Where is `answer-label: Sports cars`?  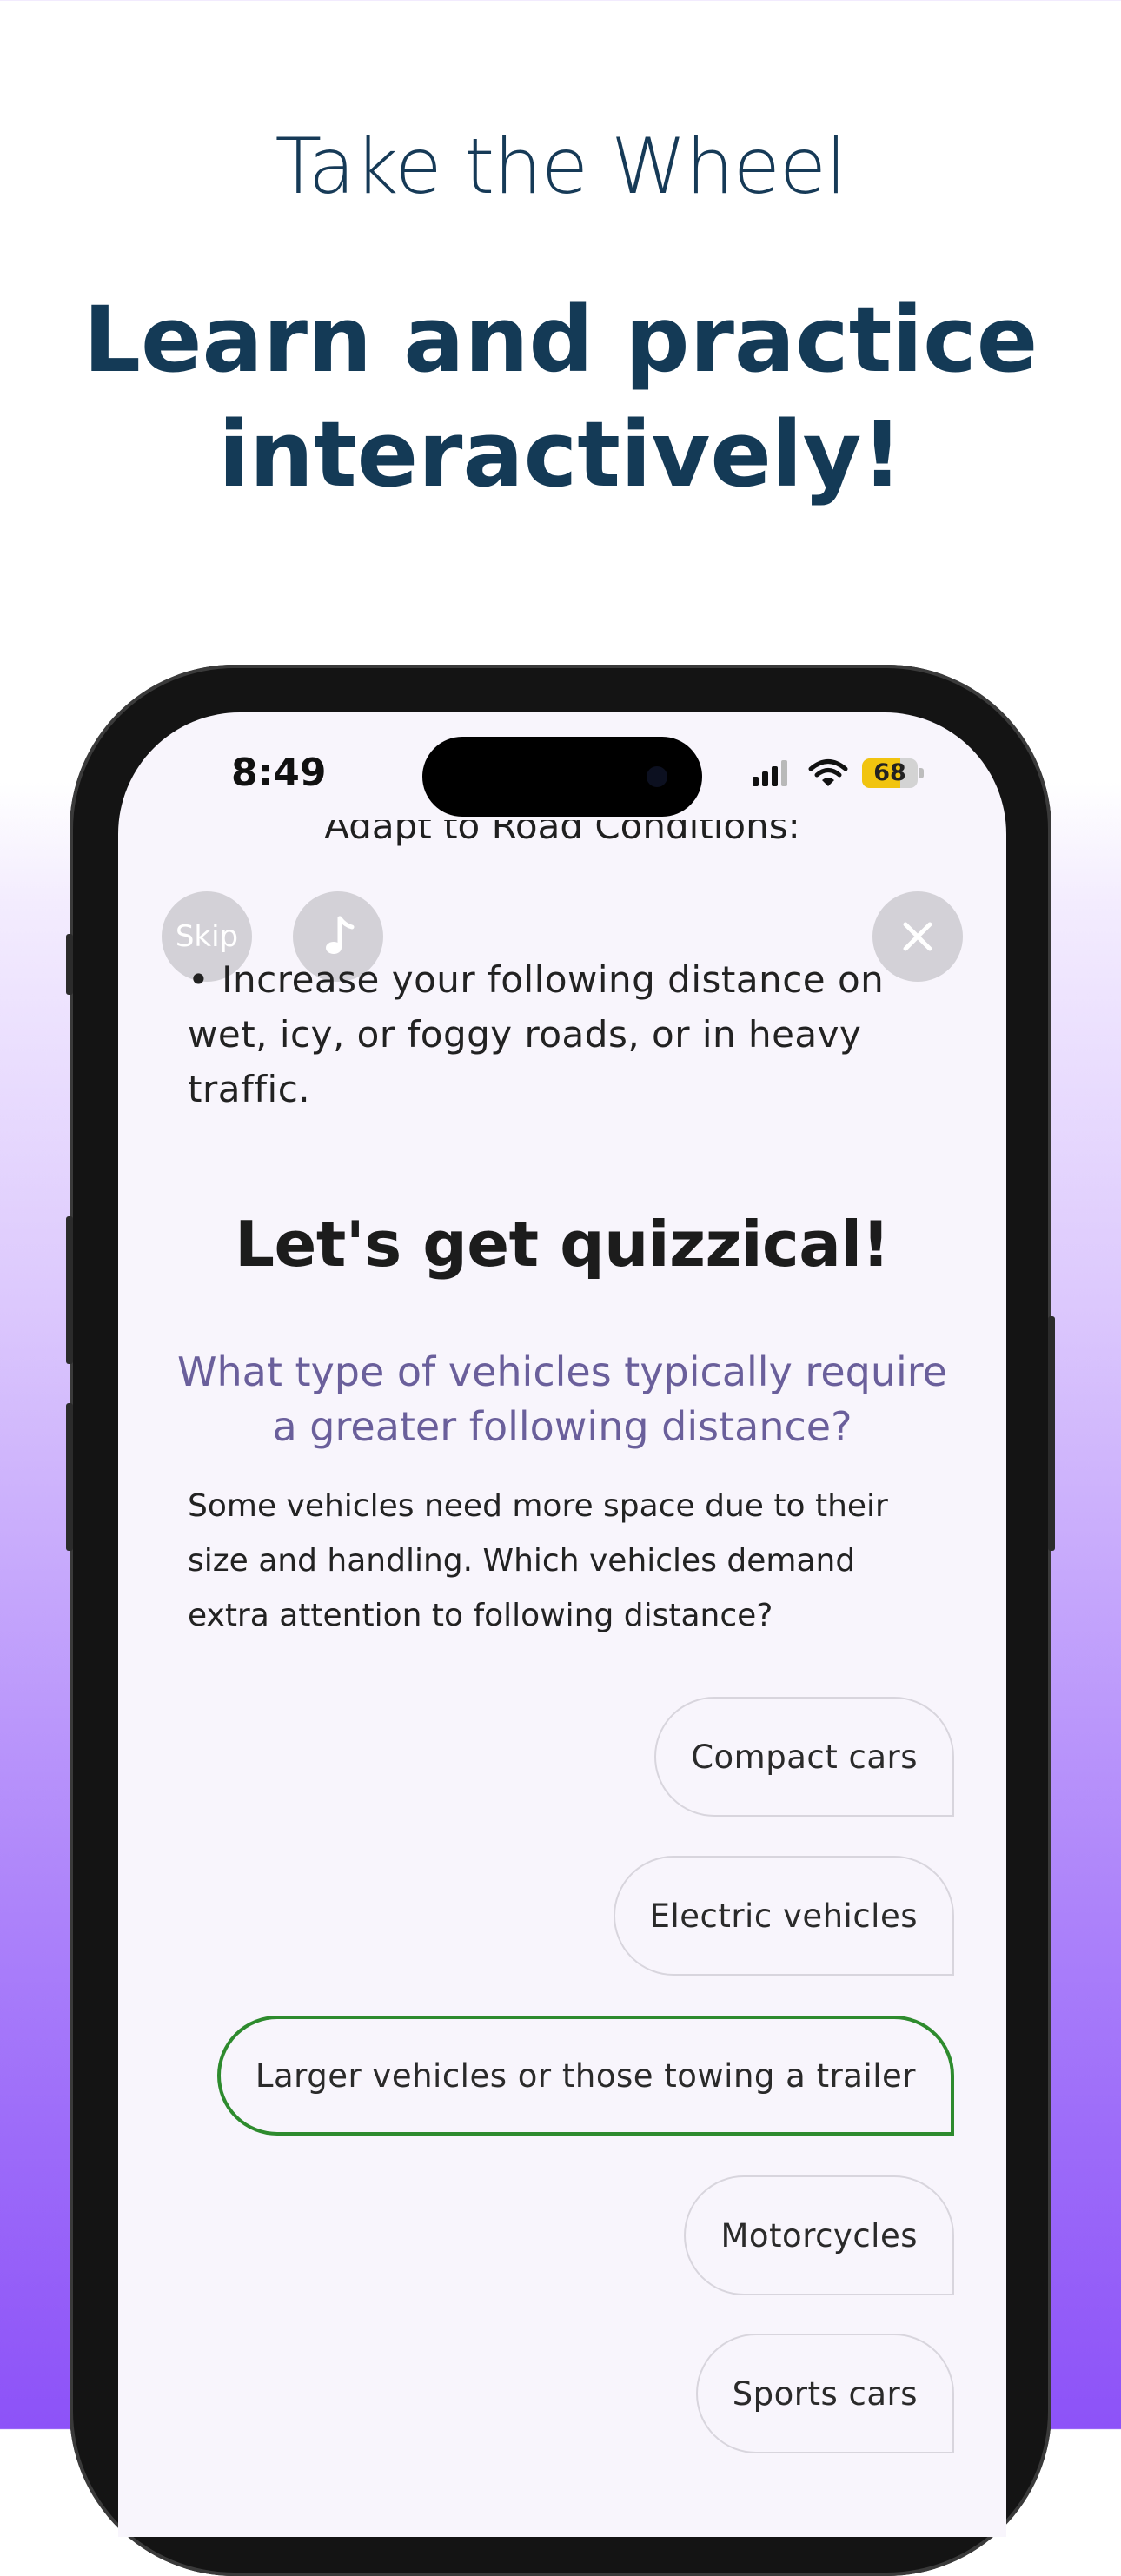 answer-label: Sports cars is located at coordinates (825, 2393).